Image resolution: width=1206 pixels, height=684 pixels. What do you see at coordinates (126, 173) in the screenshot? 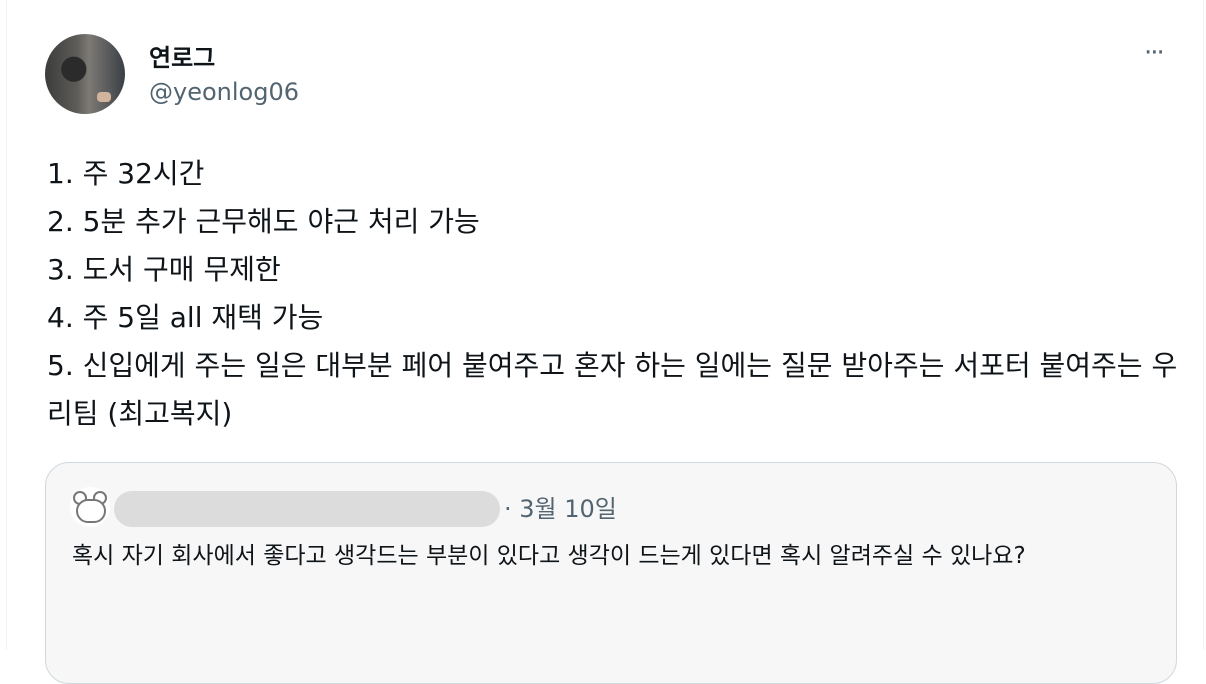
I see `tweet-line: 1. 주 32시간` at bounding box center [126, 173].